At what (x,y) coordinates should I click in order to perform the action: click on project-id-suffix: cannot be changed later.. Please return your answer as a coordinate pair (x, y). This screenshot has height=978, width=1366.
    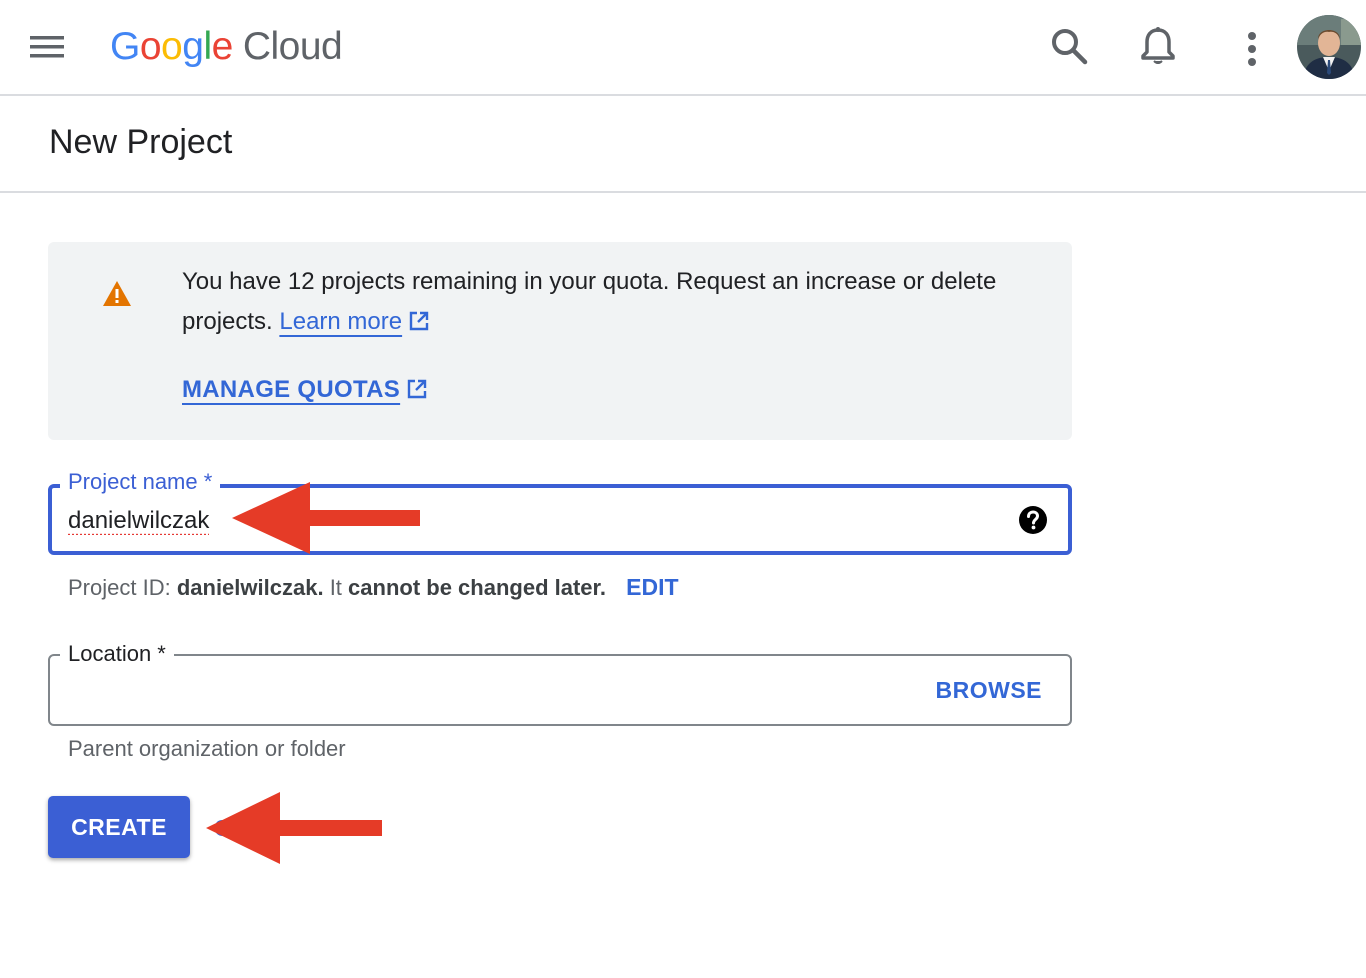
    Looking at the image, I should click on (477, 587).